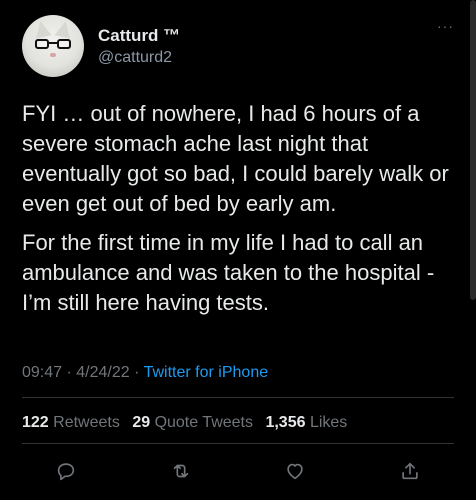 This screenshot has width=476, height=500. Describe the element at coordinates (86, 422) in the screenshot. I see `retweets-label: Retweets` at that location.